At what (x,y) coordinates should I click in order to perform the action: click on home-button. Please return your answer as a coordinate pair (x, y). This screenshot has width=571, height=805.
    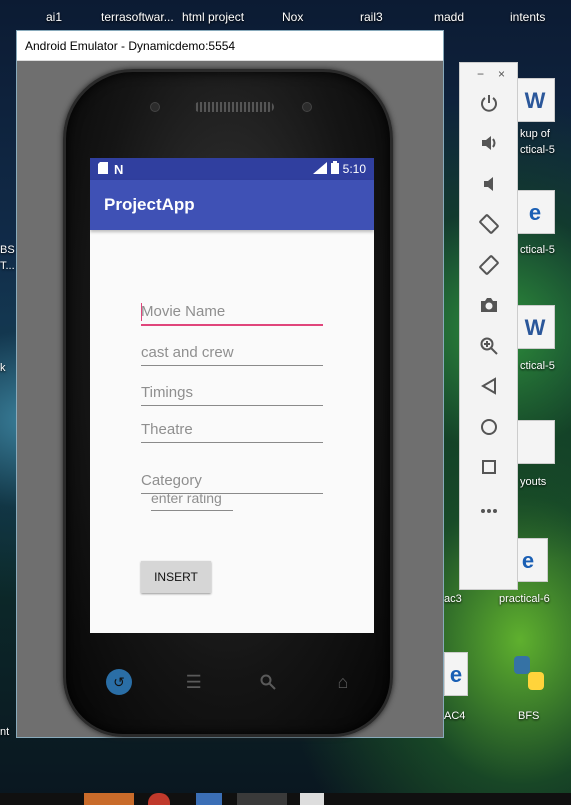
    Looking at the image, I should click on (488, 429).